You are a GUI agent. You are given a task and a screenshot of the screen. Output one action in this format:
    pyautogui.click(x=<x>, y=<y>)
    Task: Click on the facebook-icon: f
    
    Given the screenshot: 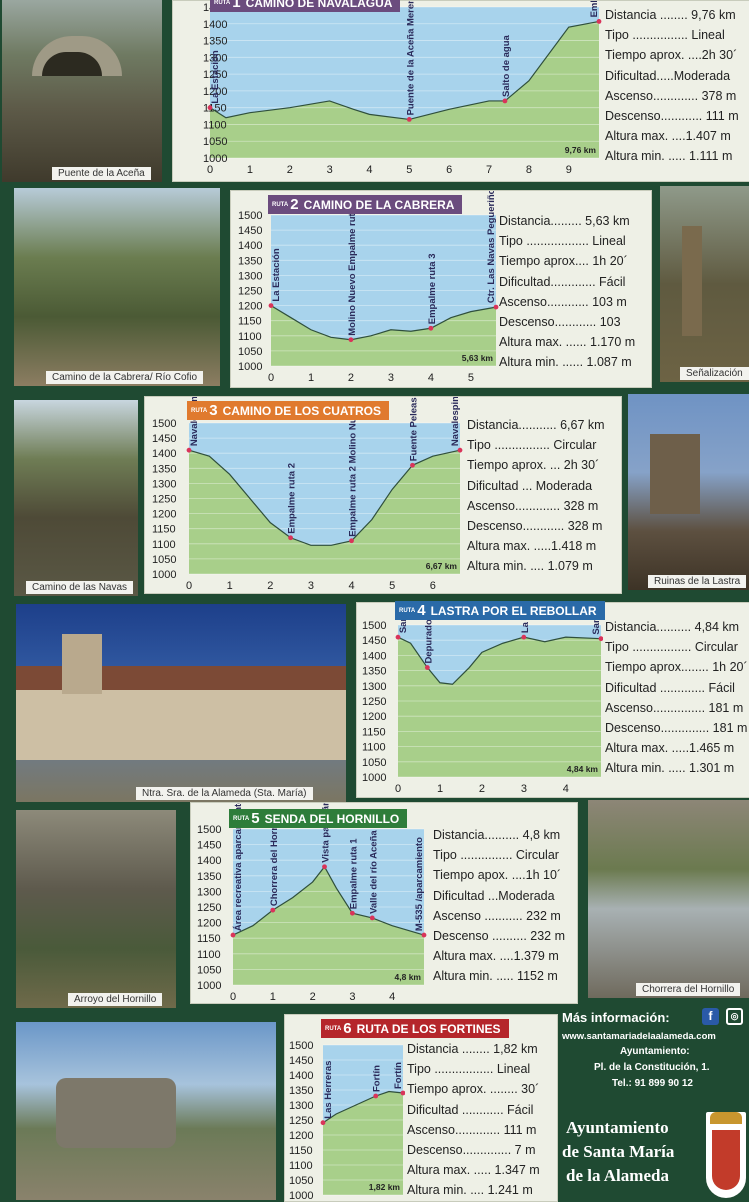 What is the action you would take?
    pyautogui.click(x=710, y=1016)
    